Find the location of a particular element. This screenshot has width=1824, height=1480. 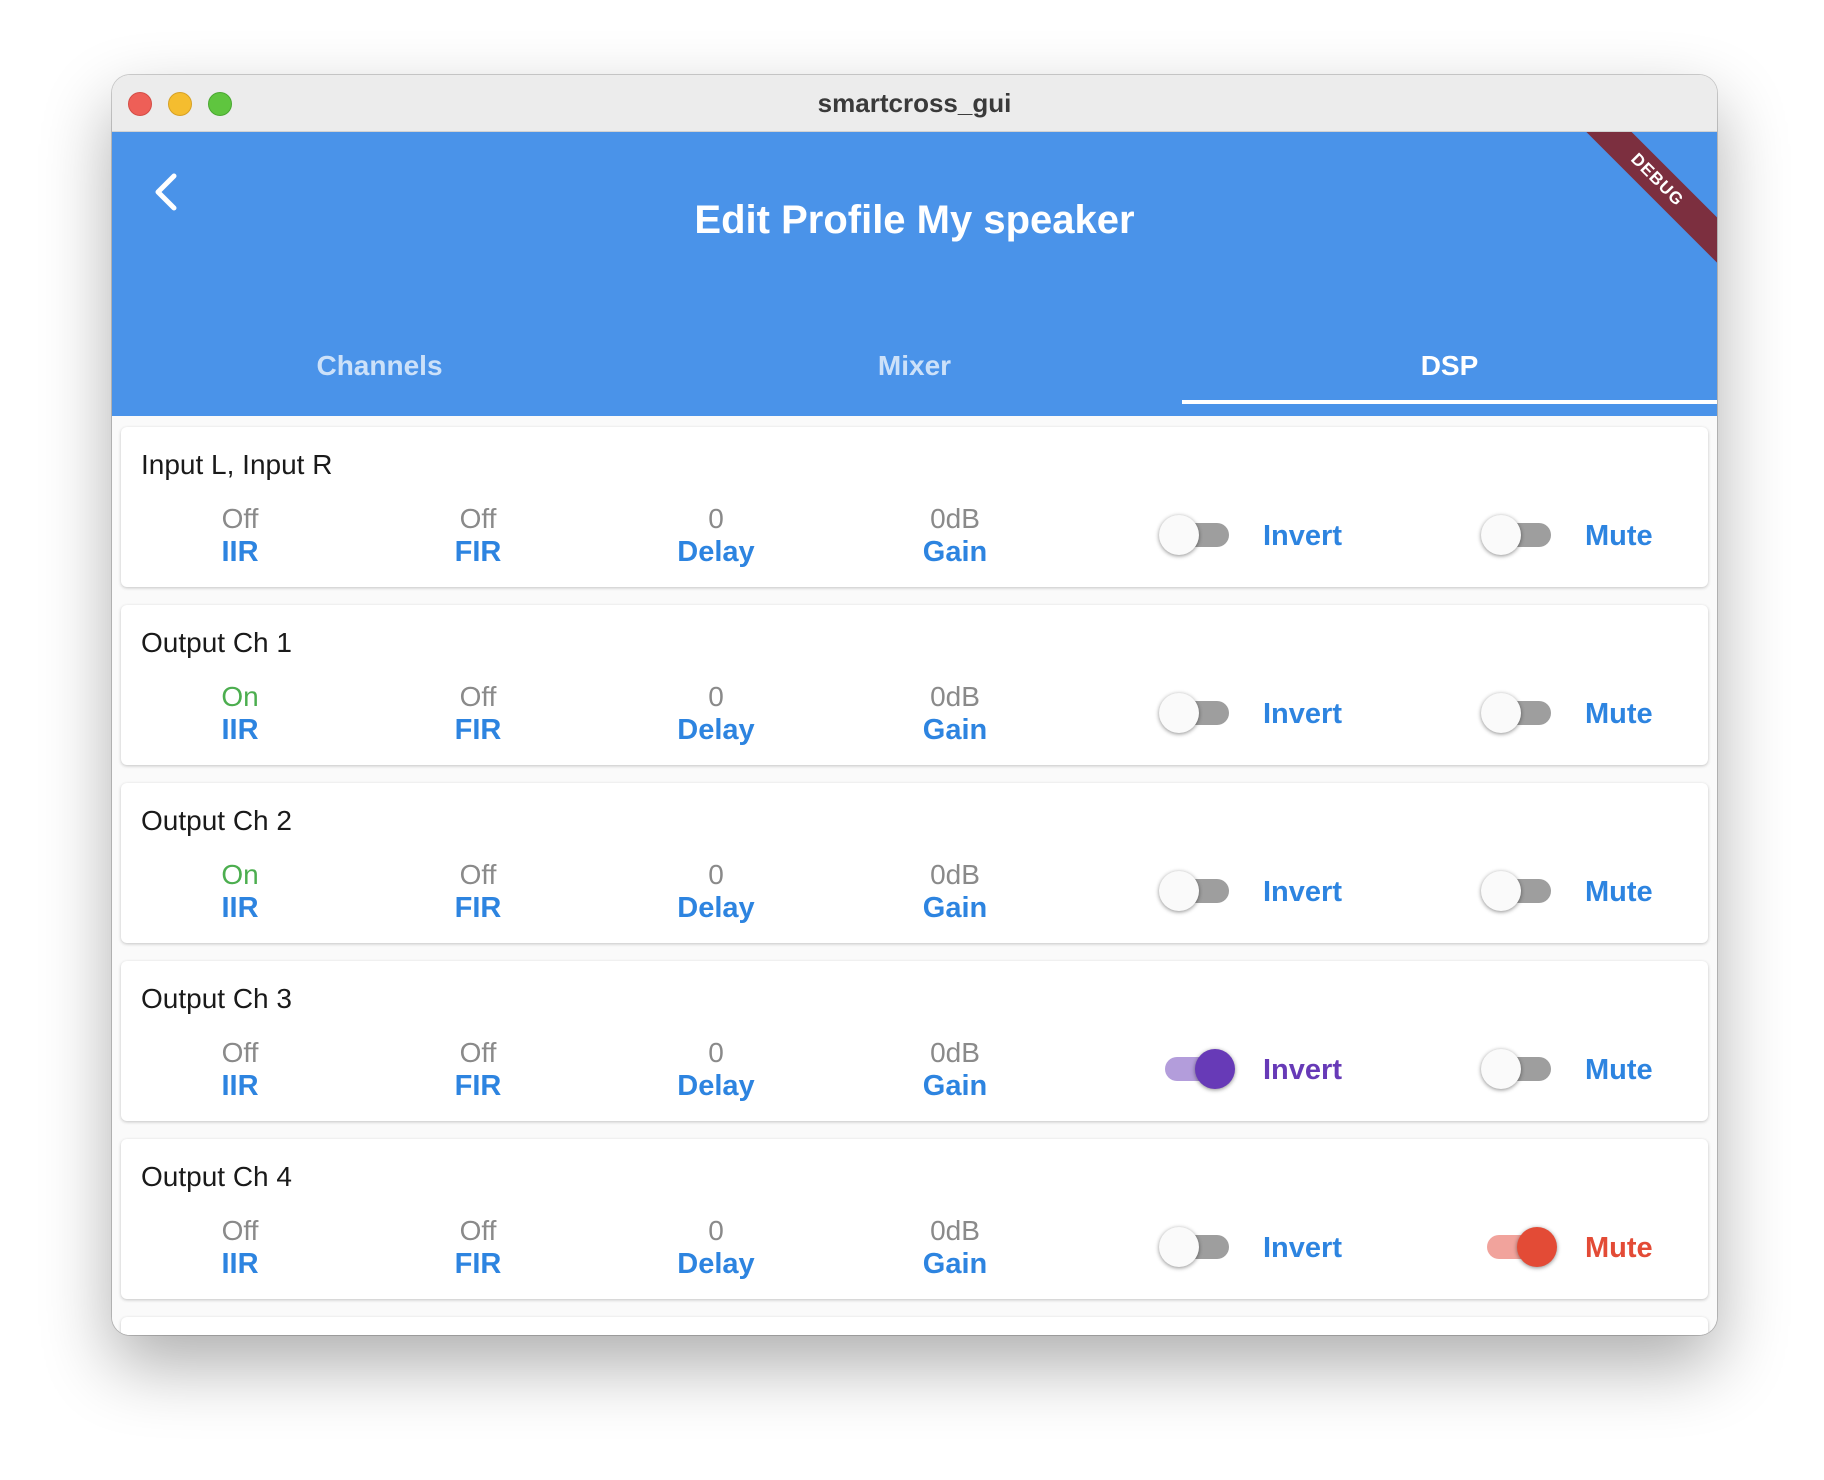

channel-name: Output Ch 3 is located at coordinates (216, 998).